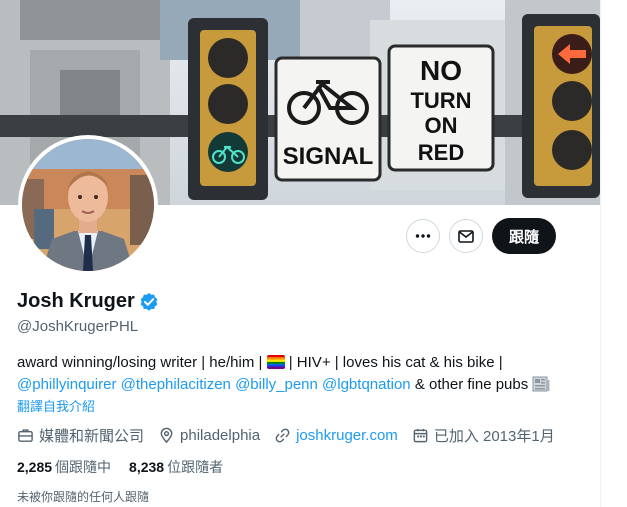  What do you see at coordinates (523, 236) in the screenshot?
I see `follow-button: 跟隨` at bounding box center [523, 236].